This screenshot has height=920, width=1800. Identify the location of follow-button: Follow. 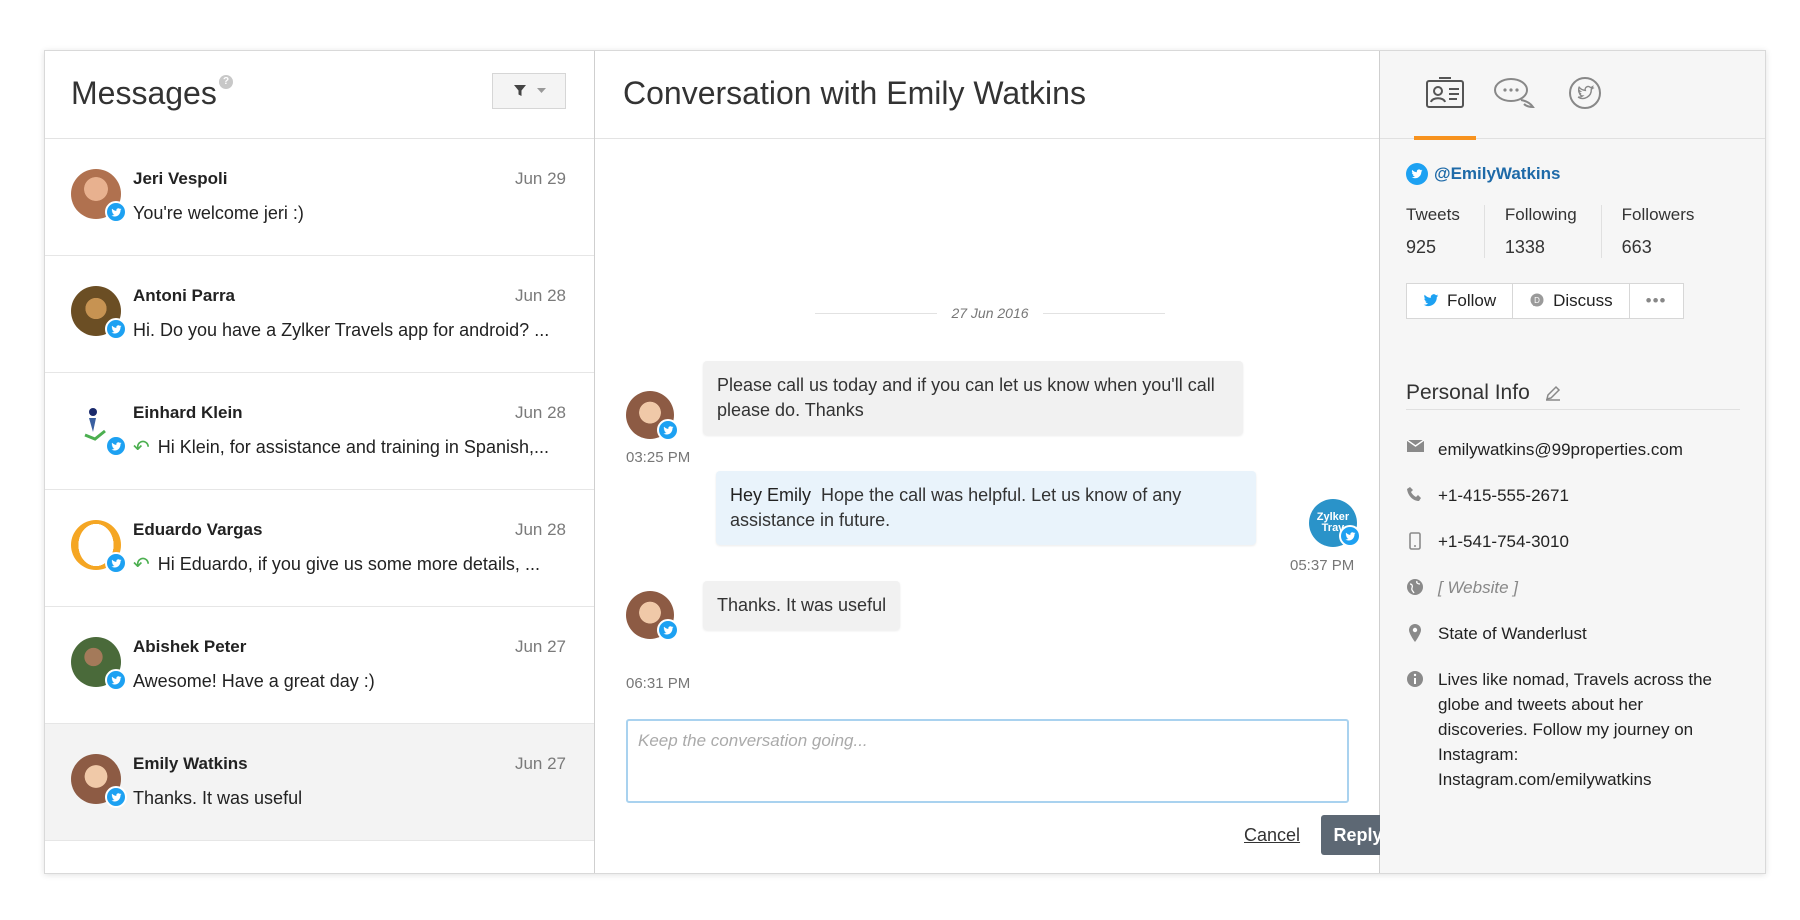
(1460, 301).